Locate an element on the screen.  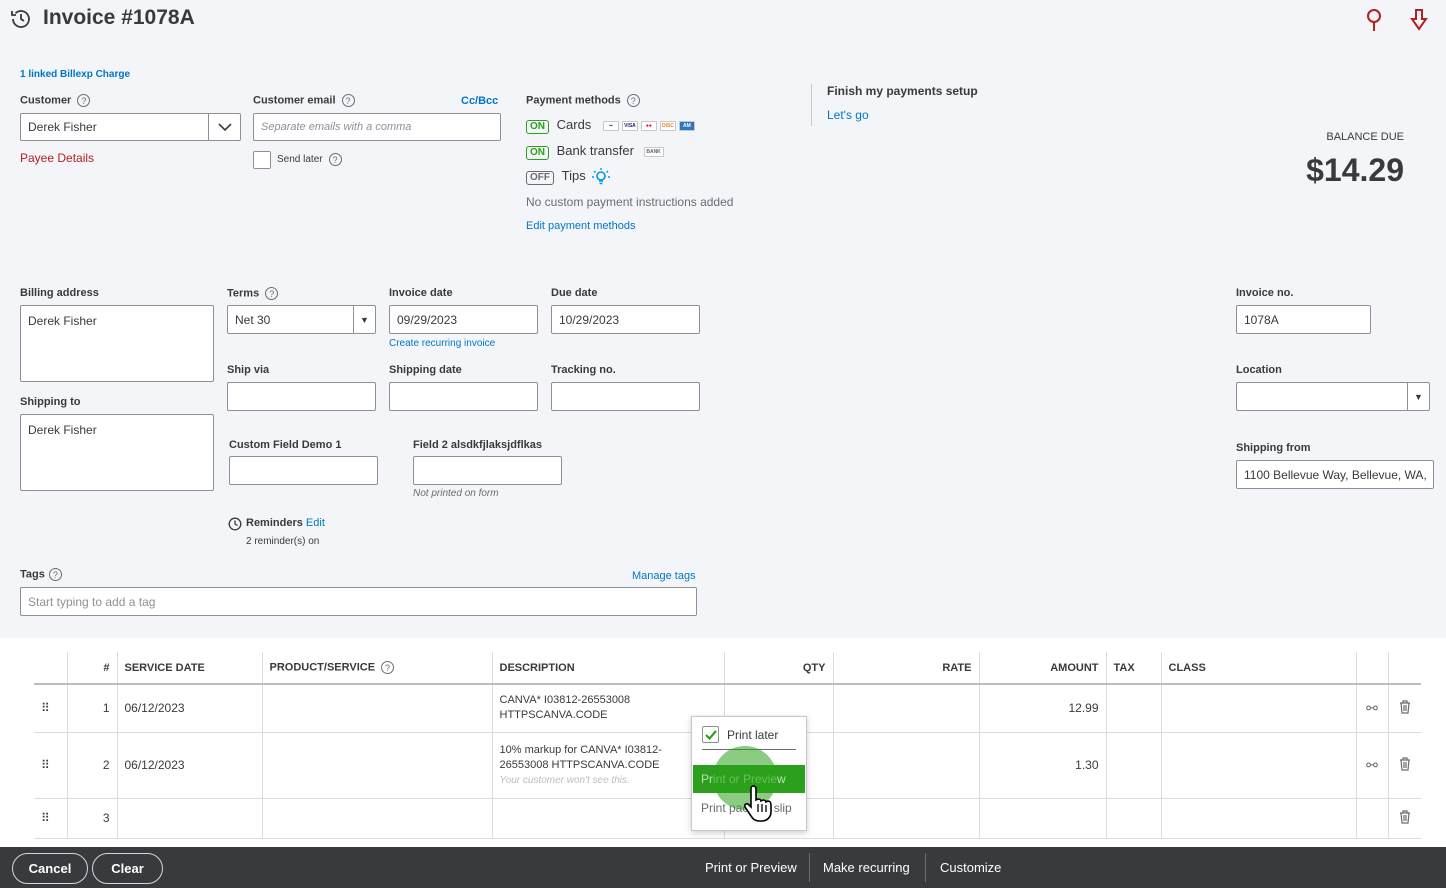
amount-cell: 12.99 is located at coordinates (1042, 708).